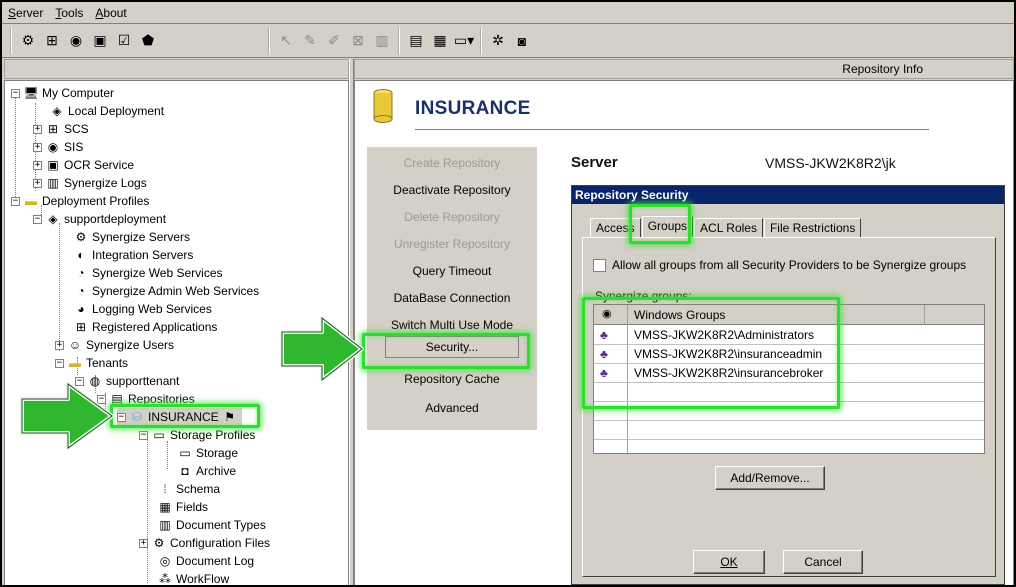 The width and height of the screenshot is (1016, 587). What do you see at coordinates (52, 41) in the screenshot?
I see `network-icon: ⊞` at bounding box center [52, 41].